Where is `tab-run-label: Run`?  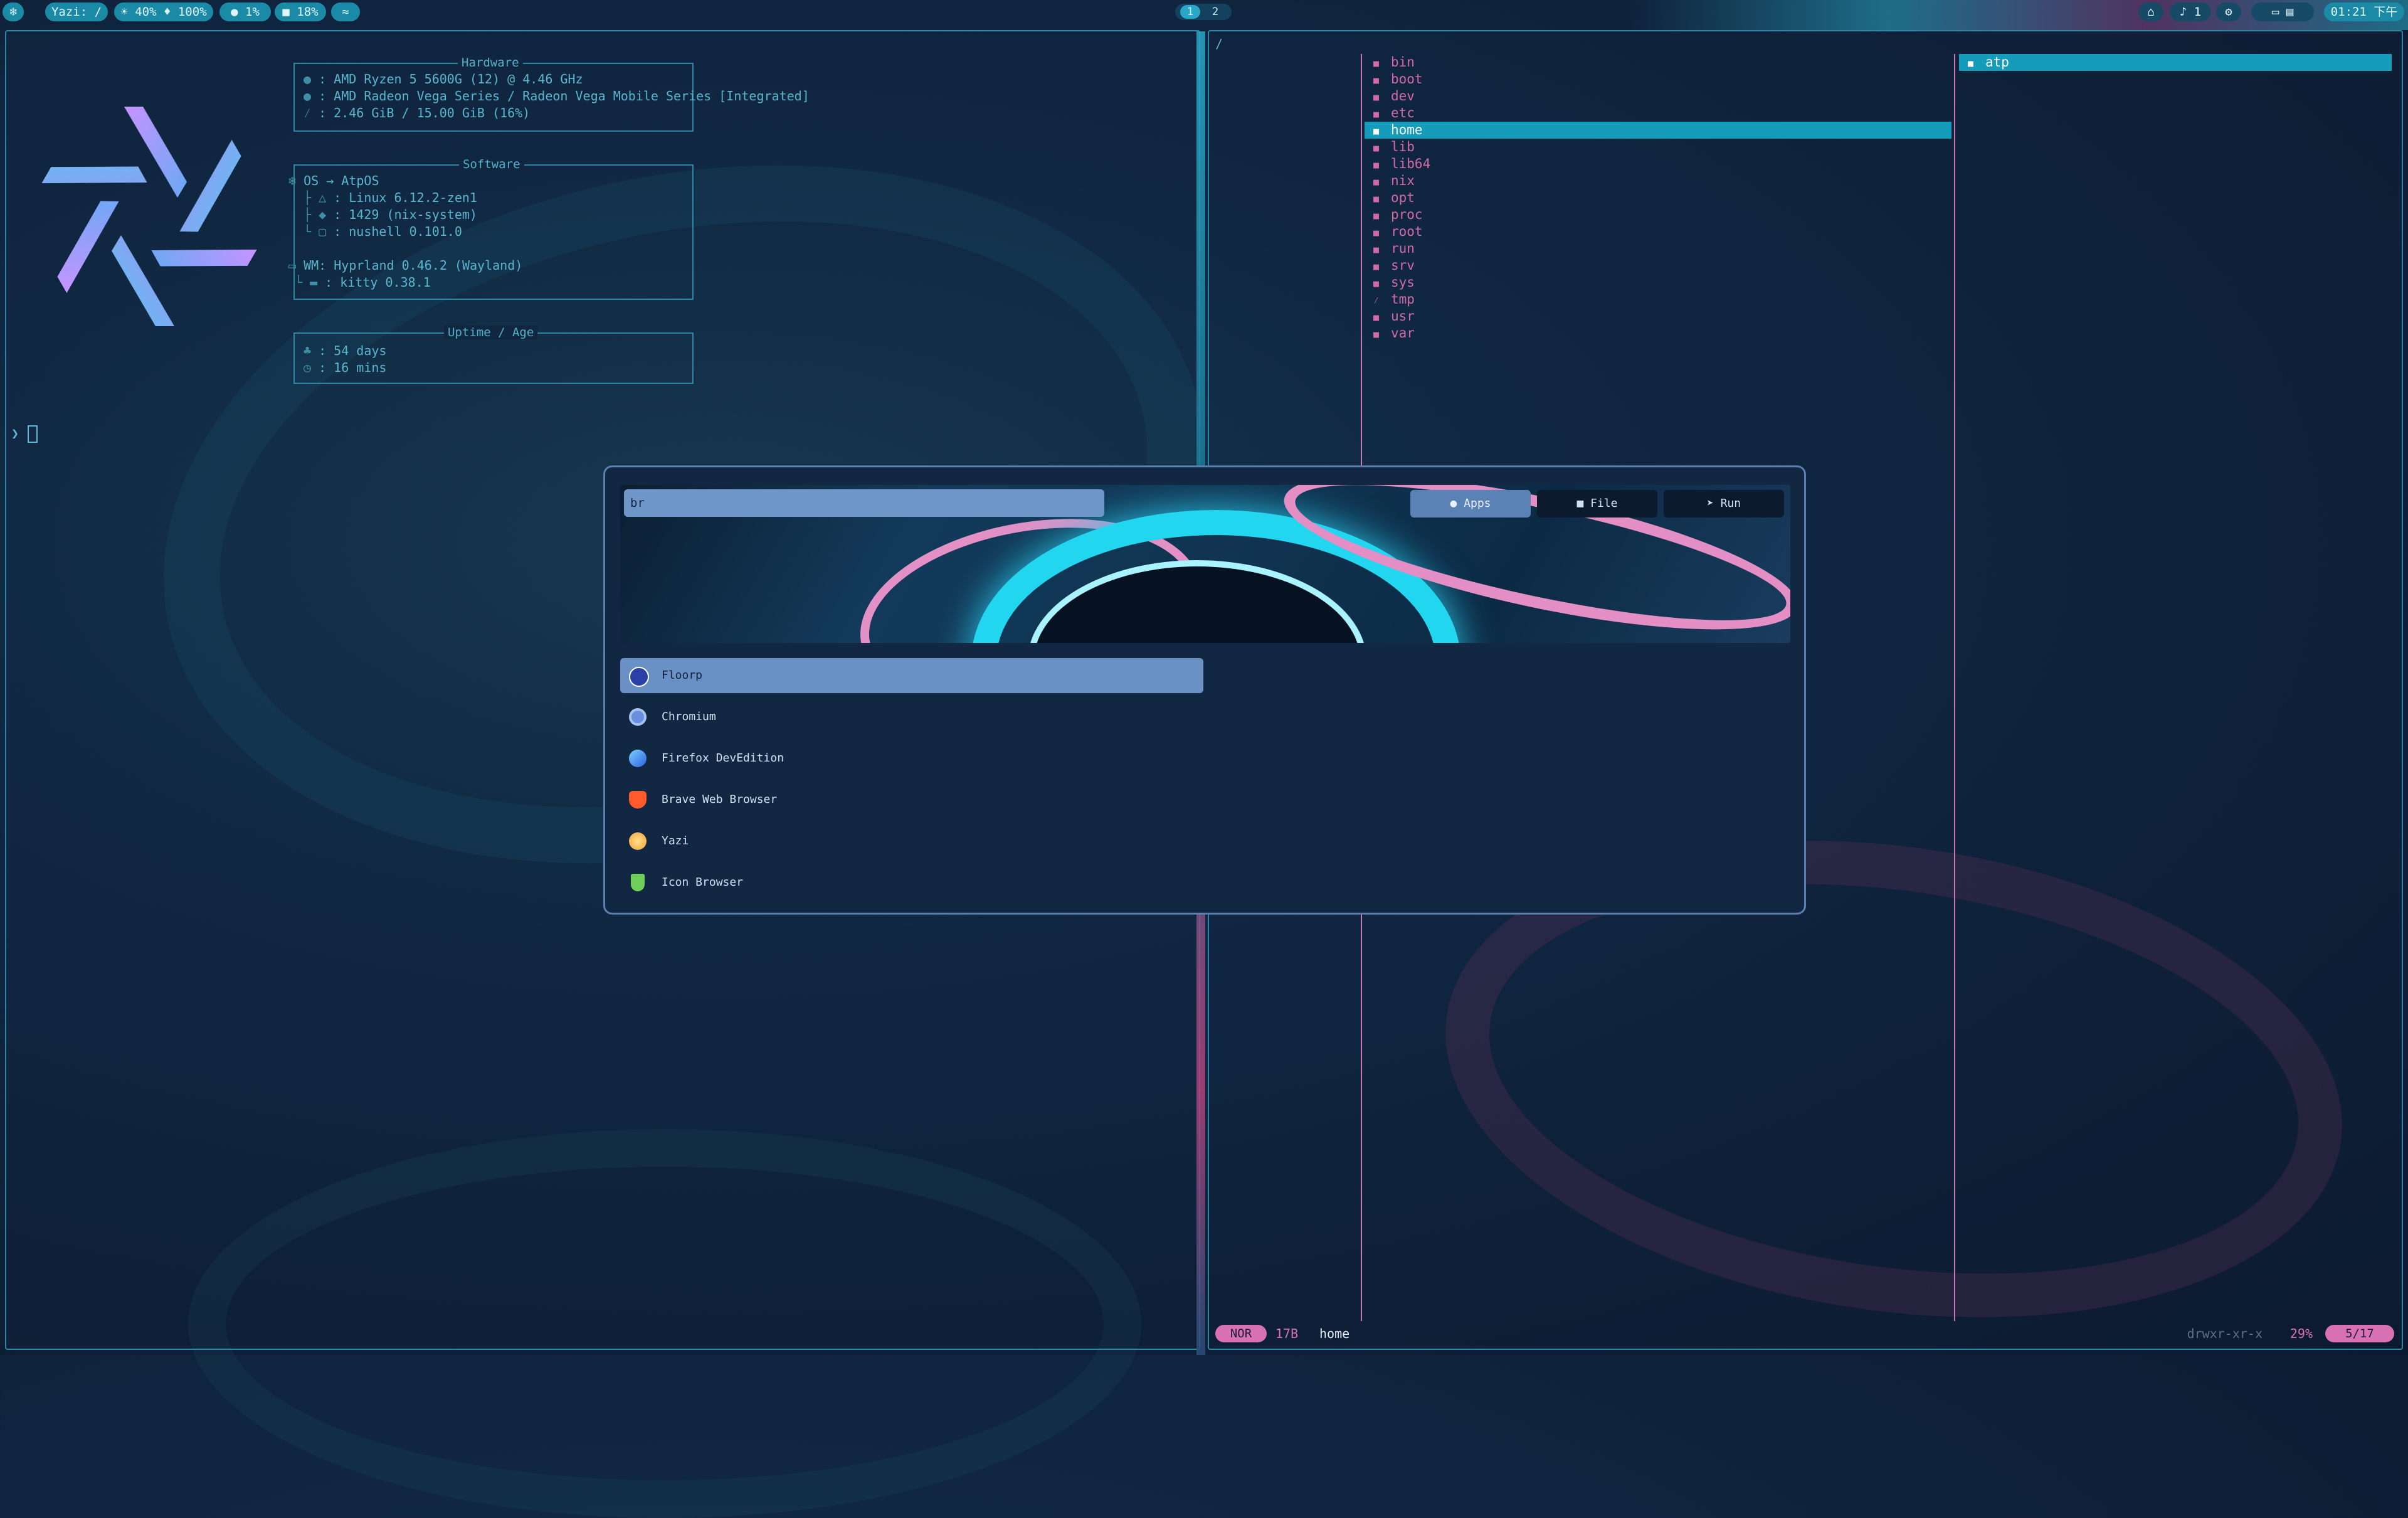
tab-run-label: Run is located at coordinates (1730, 504).